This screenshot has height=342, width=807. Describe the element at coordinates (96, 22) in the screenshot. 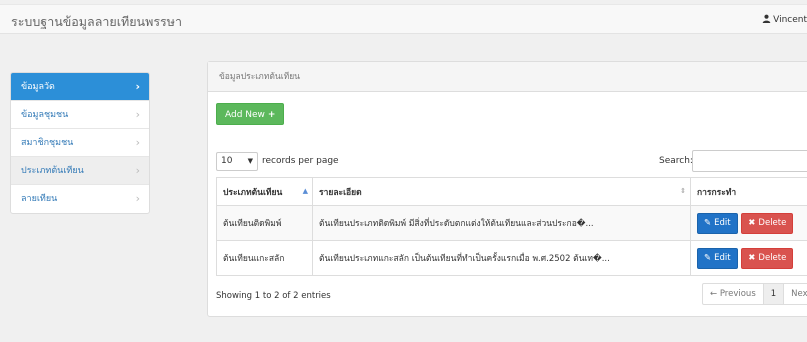

I see `app-brand: ระบบฐานข้อมูลลายเทียนพรรษา` at that location.